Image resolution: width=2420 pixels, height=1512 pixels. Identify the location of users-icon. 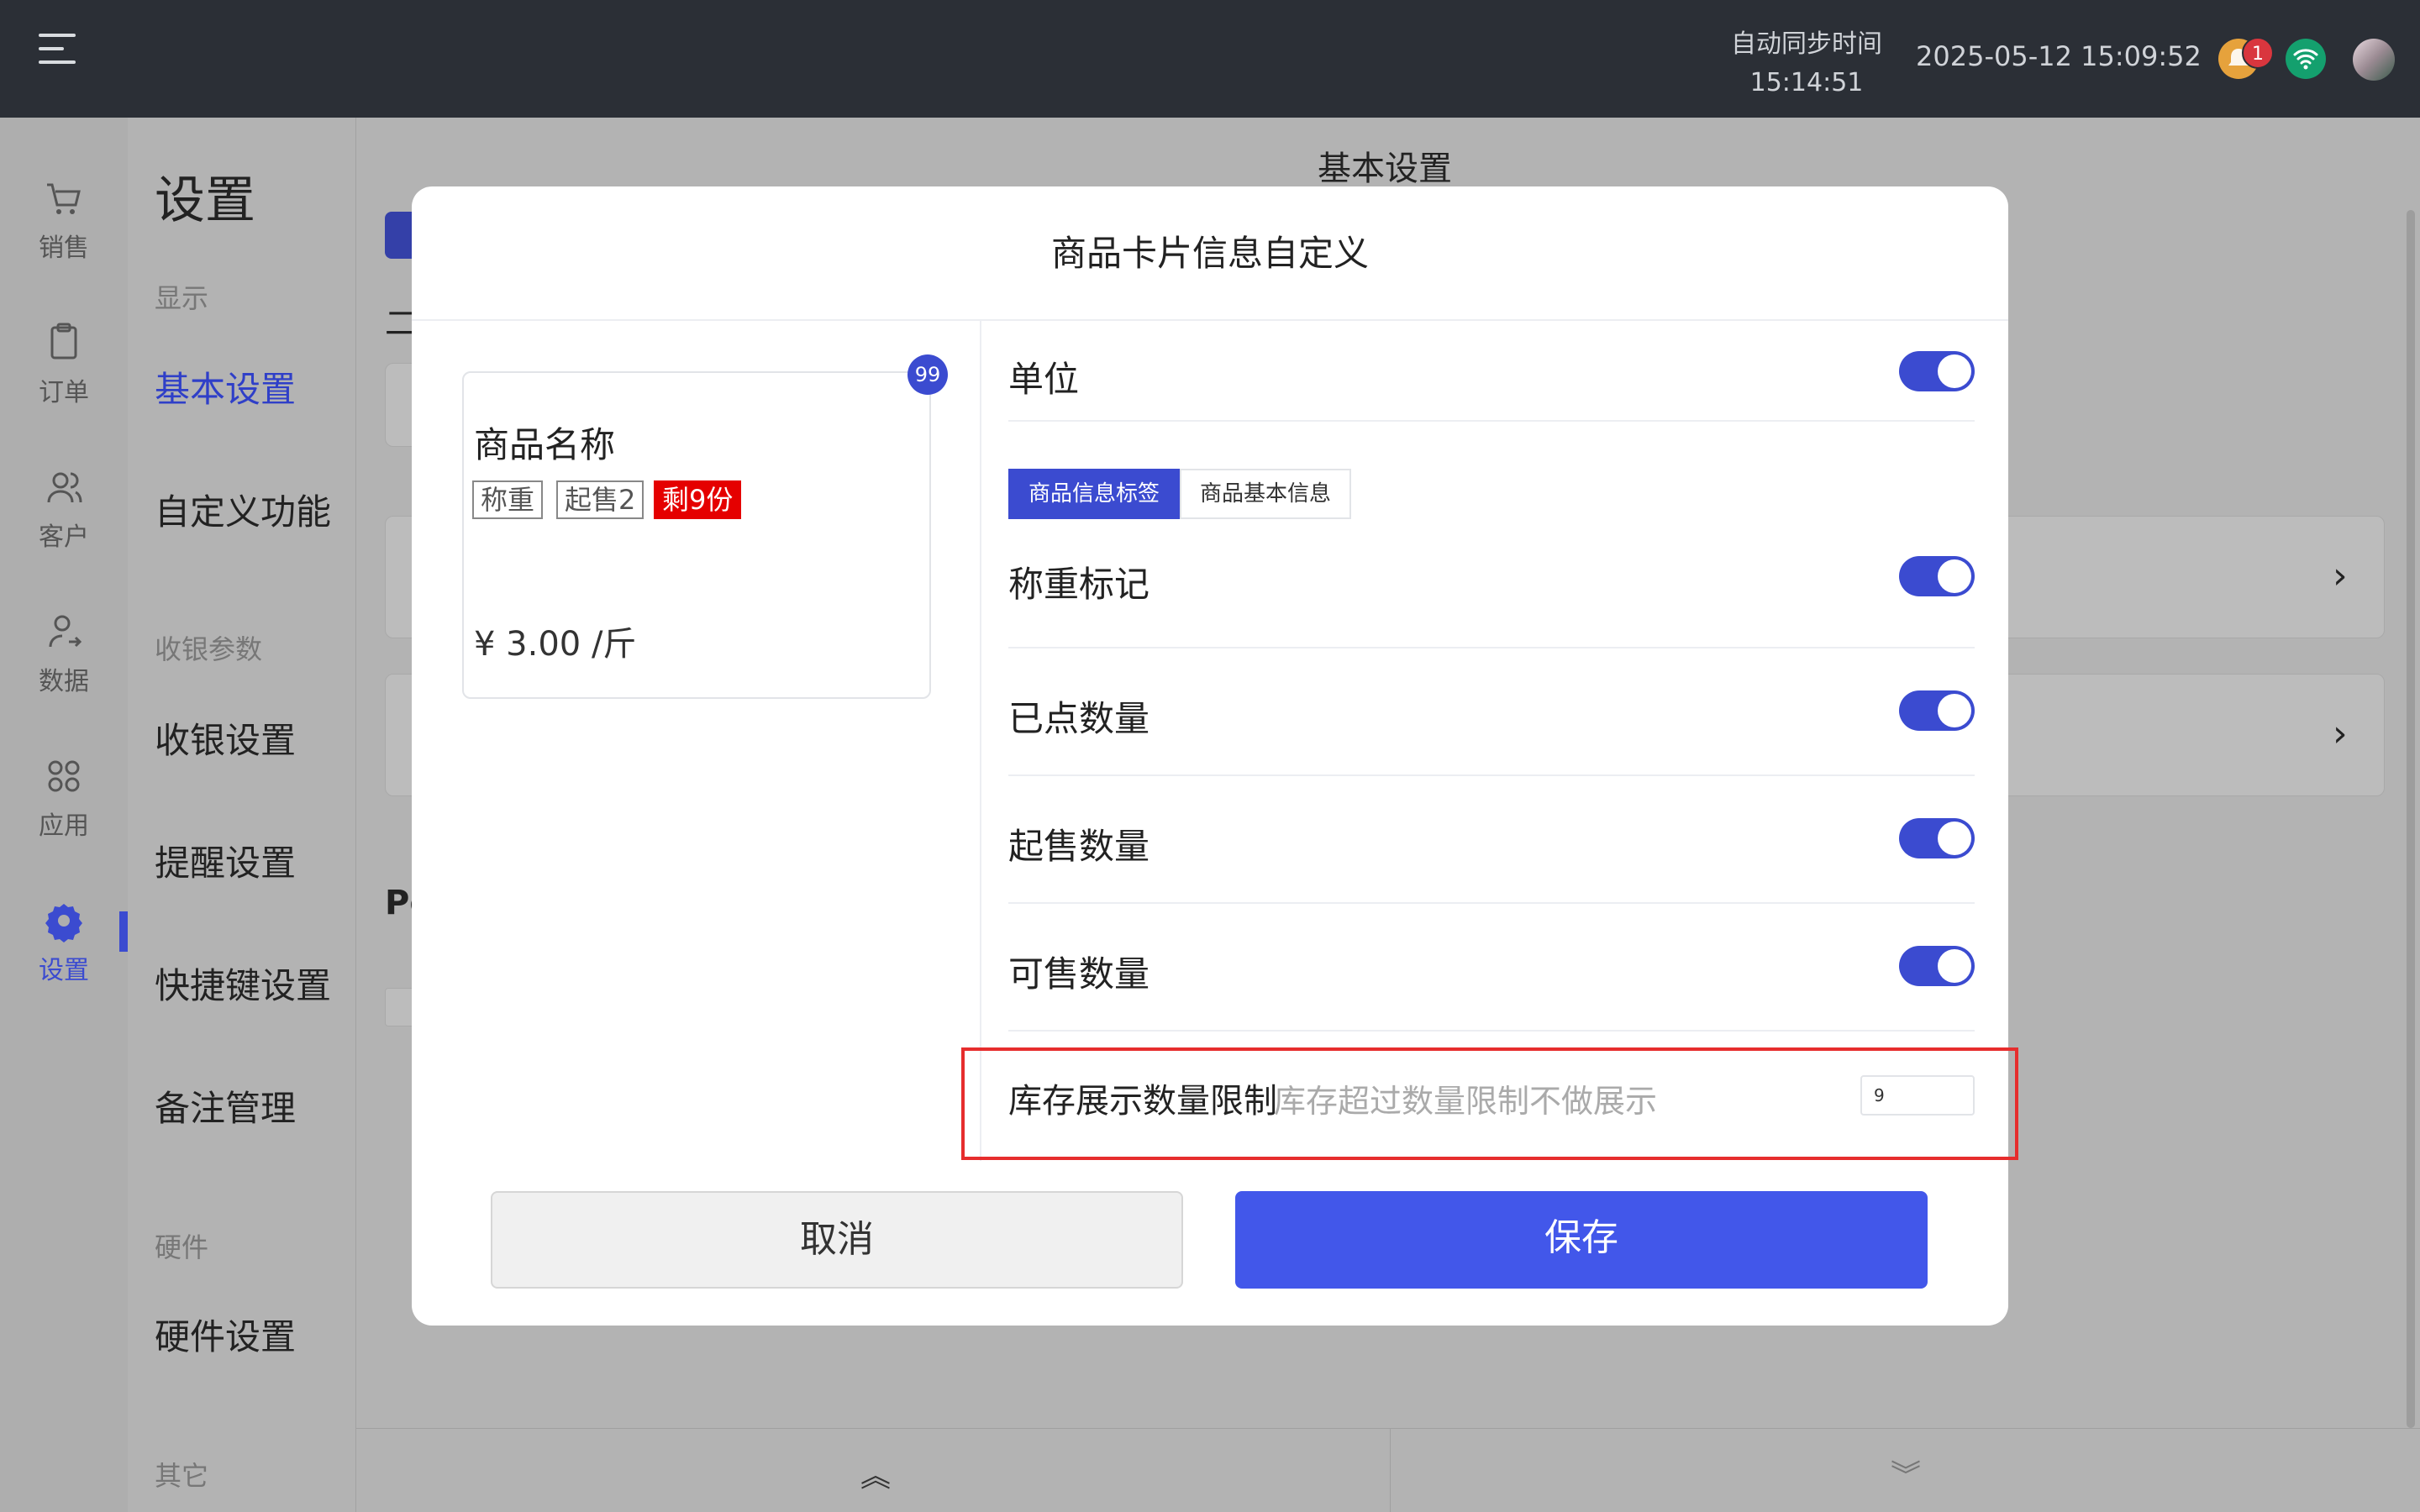
(64, 487).